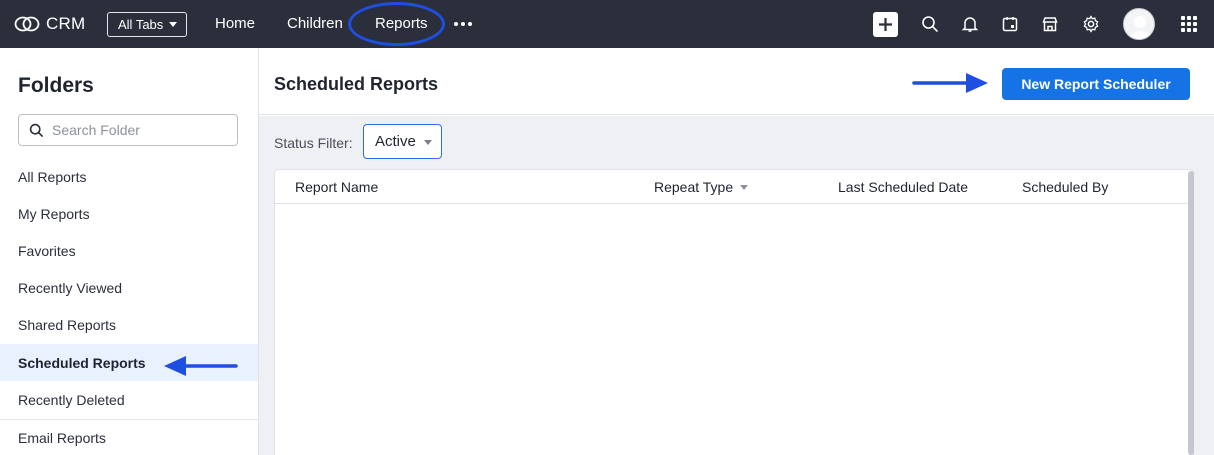 This screenshot has height=455, width=1214. I want to click on status-filter-label: Status Filter:, so click(313, 143).